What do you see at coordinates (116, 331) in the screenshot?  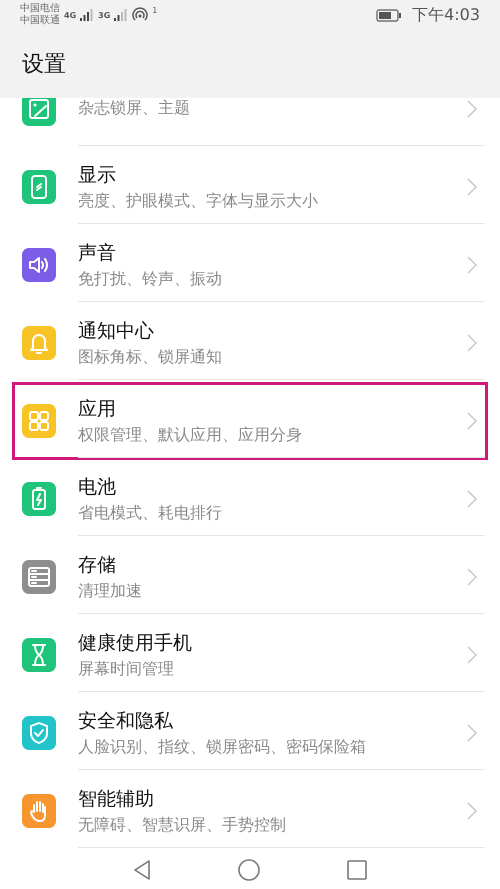 I see `item-title: 通知中心` at bounding box center [116, 331].